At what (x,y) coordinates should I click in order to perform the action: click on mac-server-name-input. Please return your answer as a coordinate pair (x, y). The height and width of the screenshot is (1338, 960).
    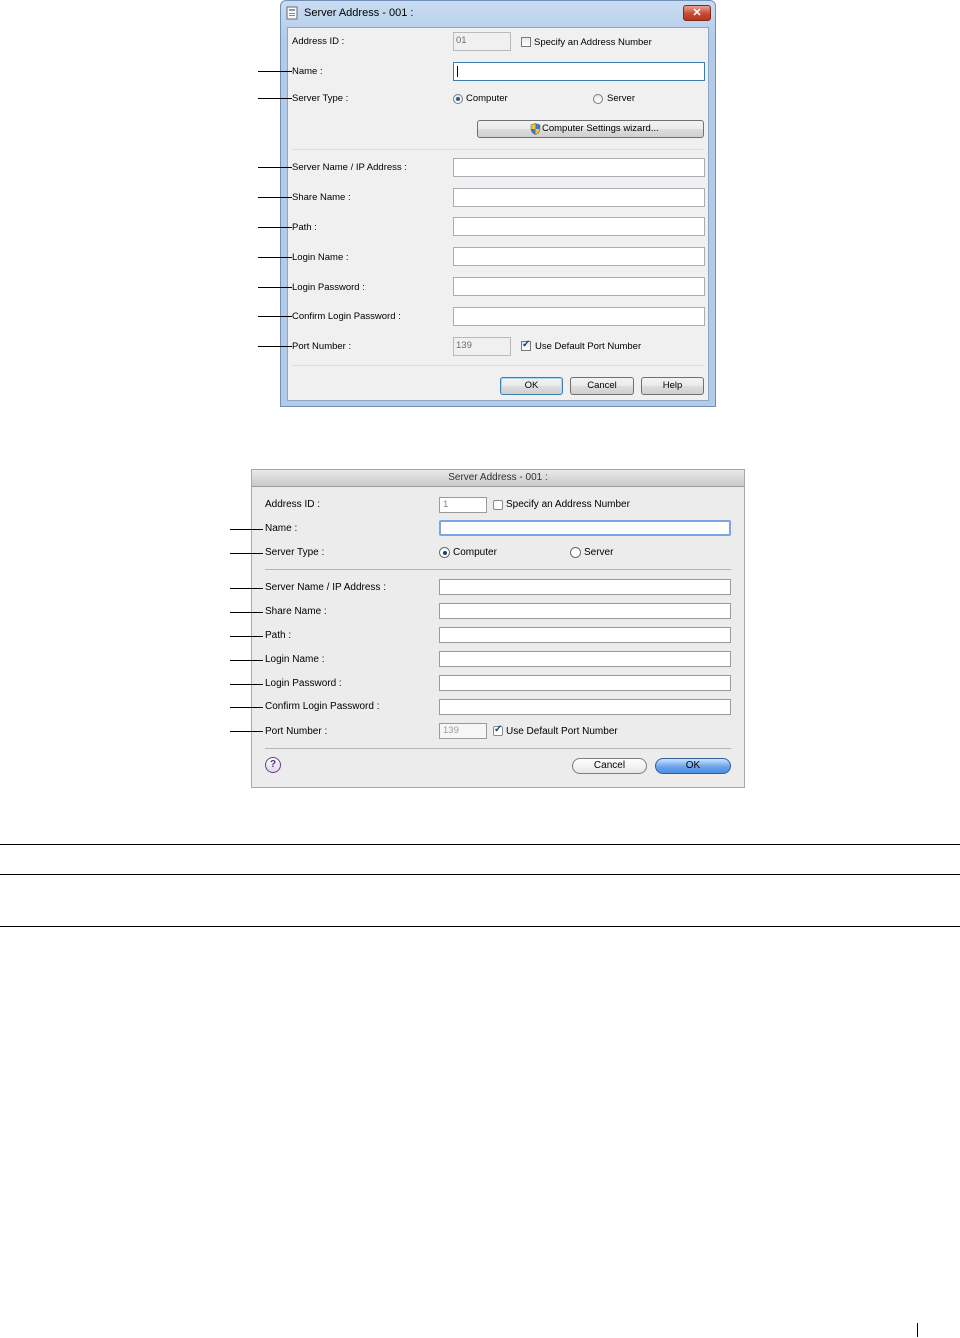
    Looking at the image, I should click on (585, 587).